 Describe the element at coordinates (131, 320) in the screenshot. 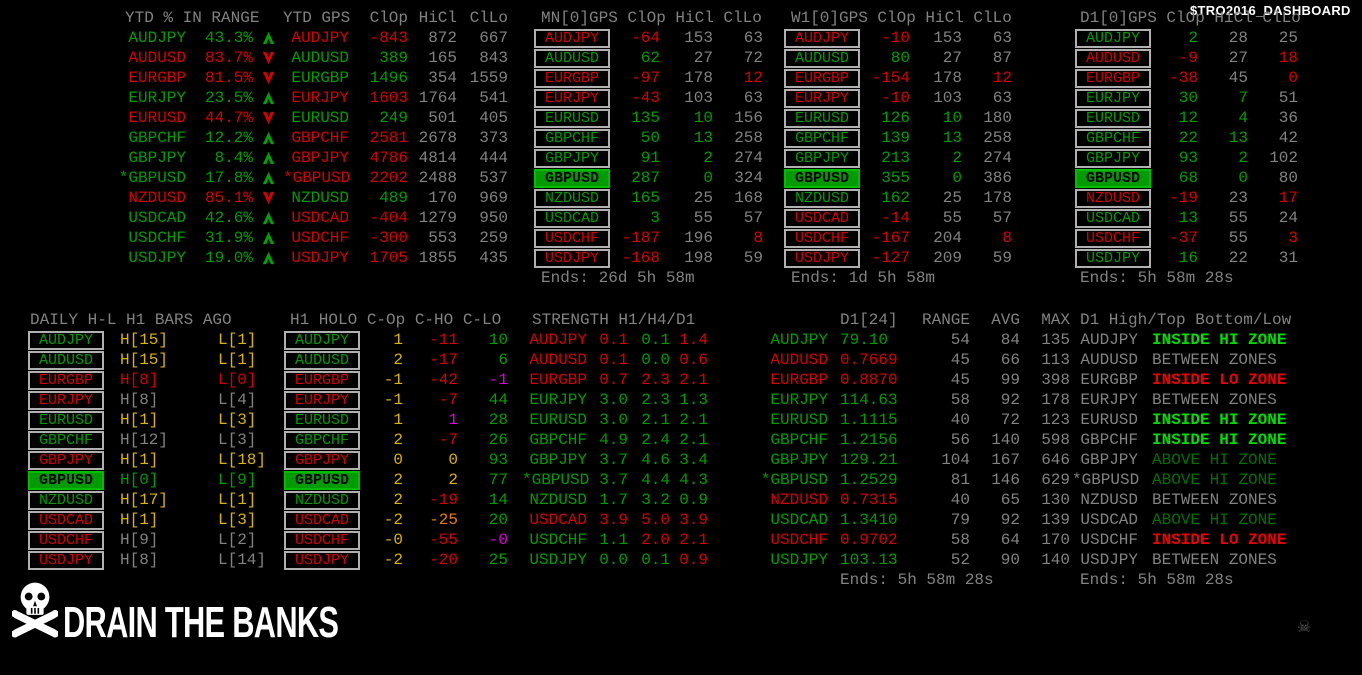

I see `table-header: DAILY H-L H1 BARS AGO` at that location.